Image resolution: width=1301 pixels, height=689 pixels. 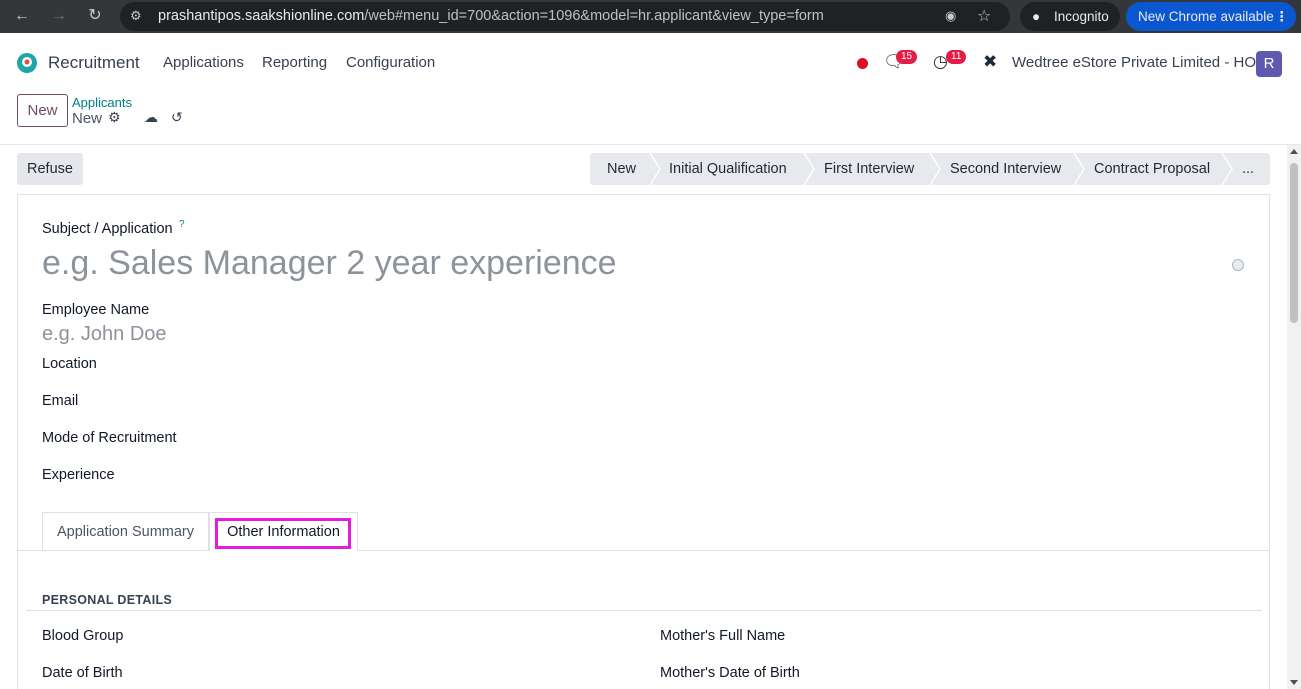 What do you see at coordinates (203, 62) in the screenshot?
I see `menu-applications: Applications` at bounding box center [203, 62].